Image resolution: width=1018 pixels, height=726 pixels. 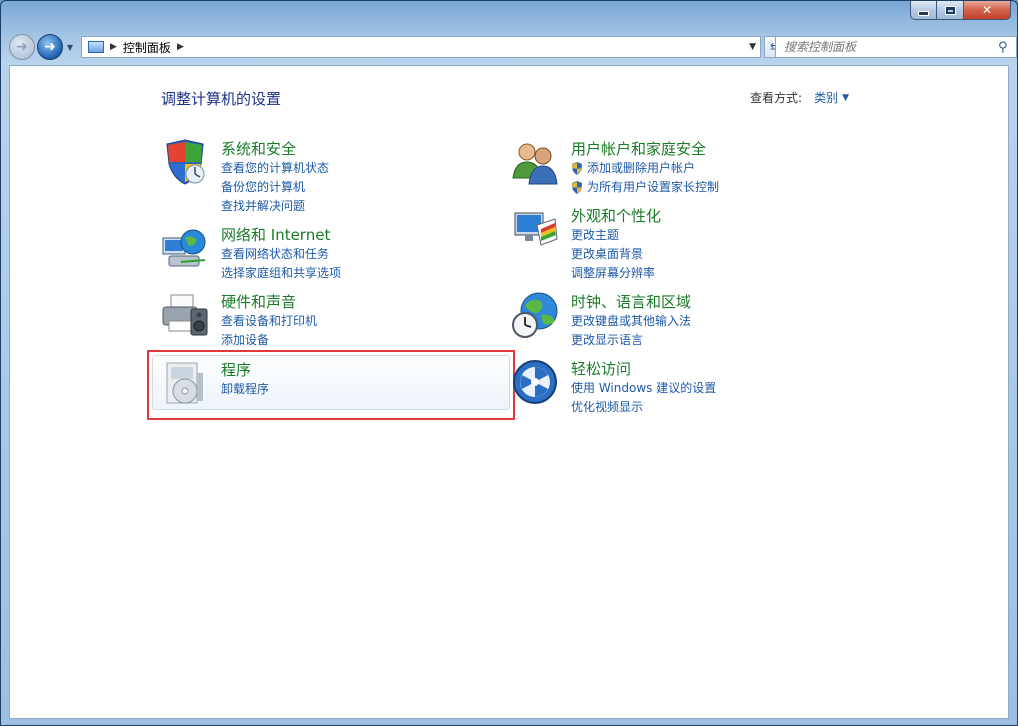 What do you see at coordinates (638, 148) in the screenshot?
I see `category-title: 用户帐户和家庭安全` at bounding box center [638, 148].